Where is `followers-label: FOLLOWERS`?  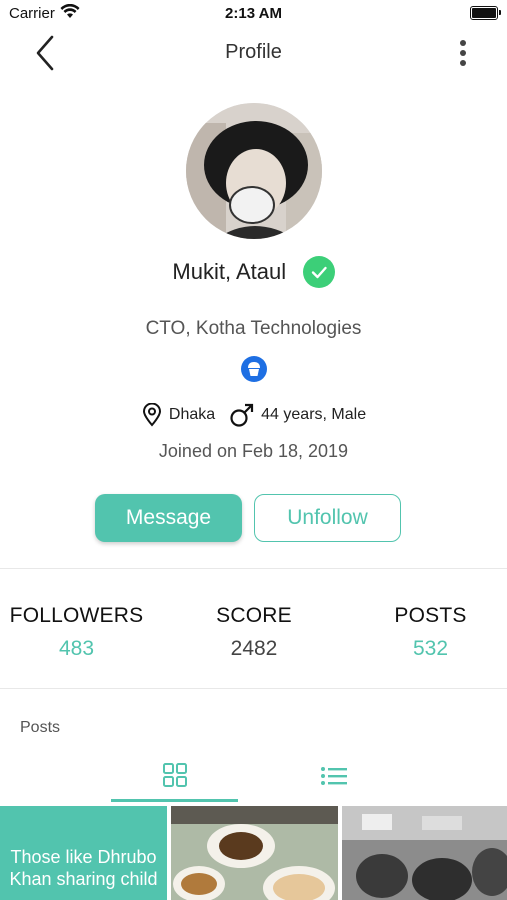
followers-label: FOLLOWERS is located at coordinates (76, 615).